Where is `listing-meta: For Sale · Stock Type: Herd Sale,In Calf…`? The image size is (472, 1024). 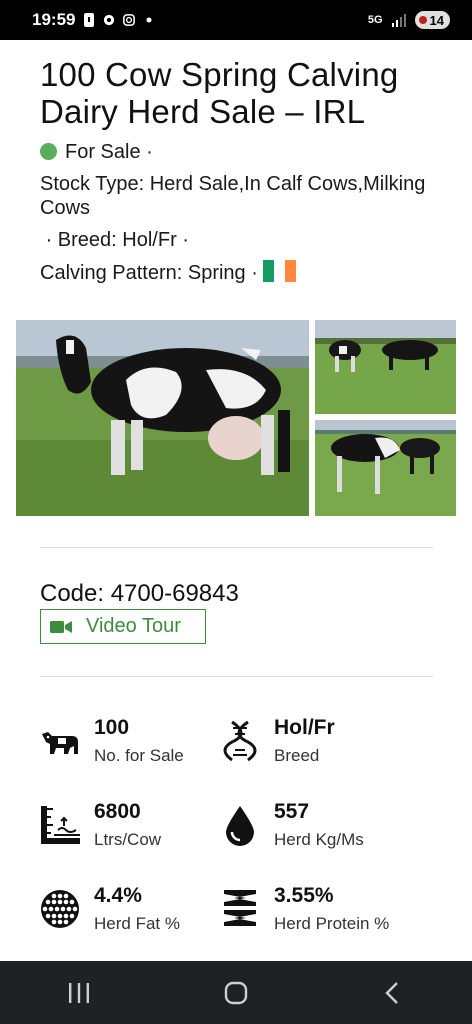
listing-meta: For Sale · Stock Type: Herd Sale,In Calf… is located at coordinates (236, 212).